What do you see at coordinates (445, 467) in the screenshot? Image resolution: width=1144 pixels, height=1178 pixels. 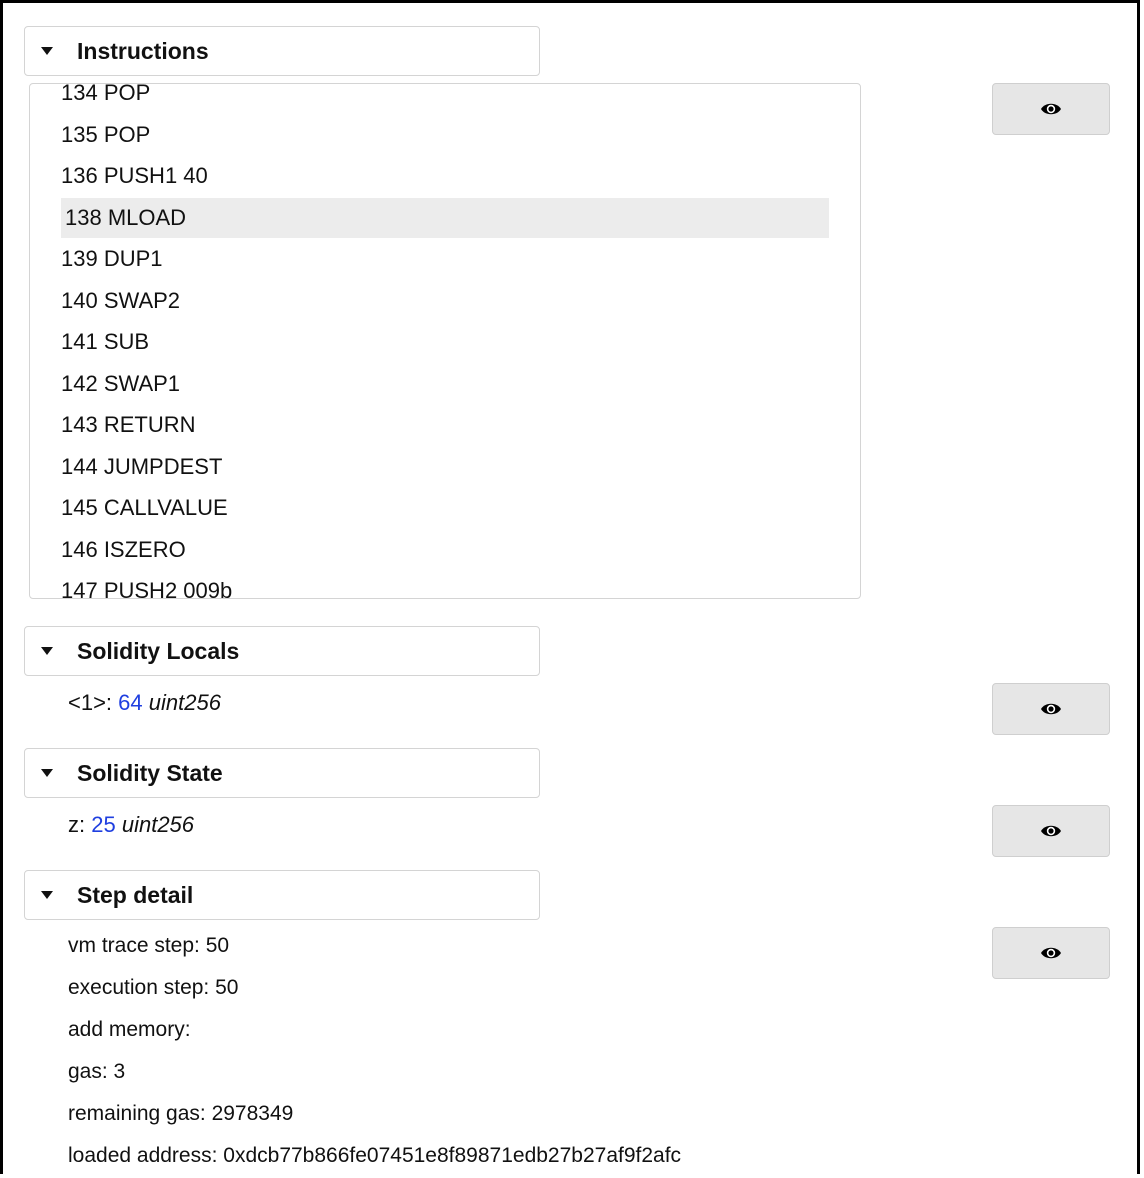 I see `instruction-row: 144 JUMPDEST` at bounding box center [445, 467].